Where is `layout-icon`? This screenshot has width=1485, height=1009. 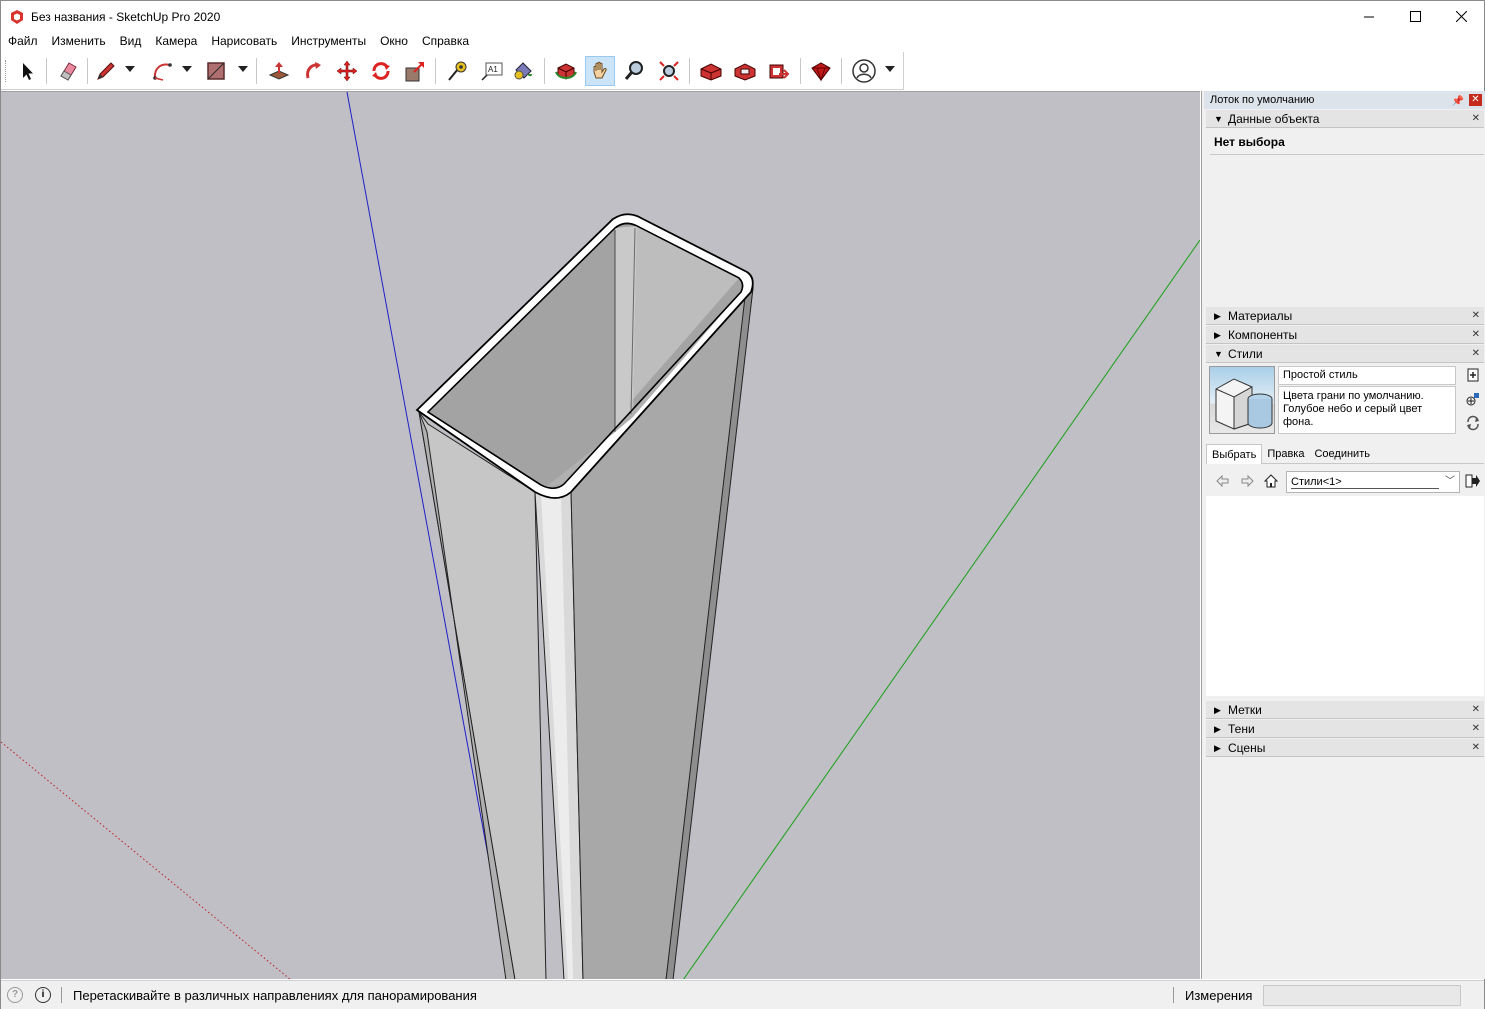 layout-icon is located at coordinates (779, 71).